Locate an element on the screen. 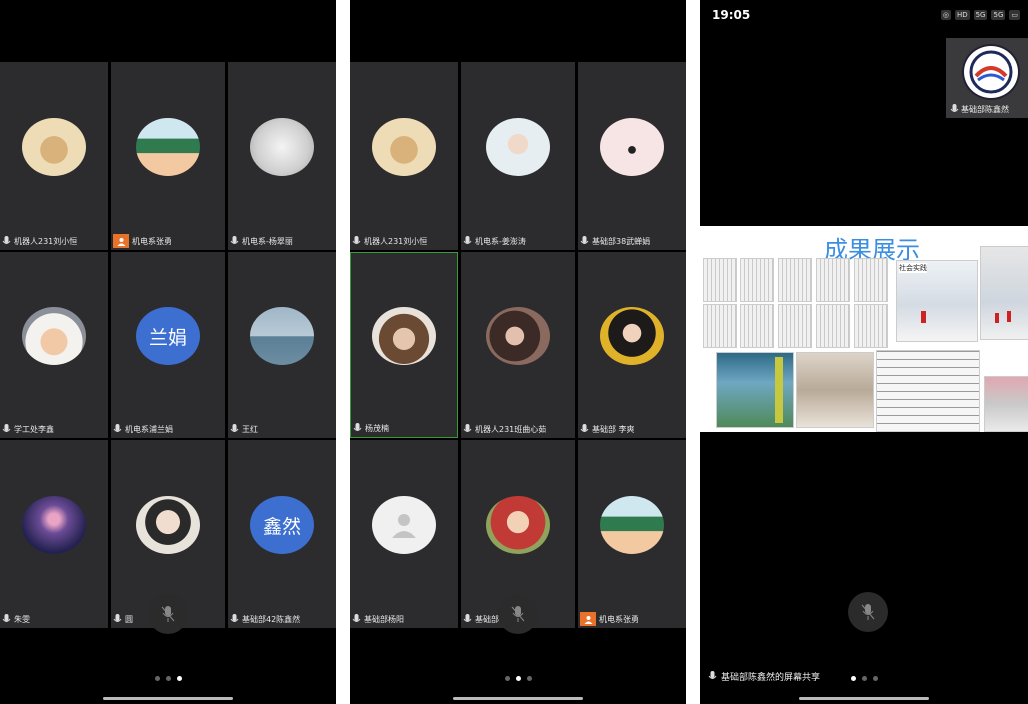 Image resolution: width=1028 pixels, height=704 pixels. participant-tile: 杨茂楠 is located at coordinates (404, 345).